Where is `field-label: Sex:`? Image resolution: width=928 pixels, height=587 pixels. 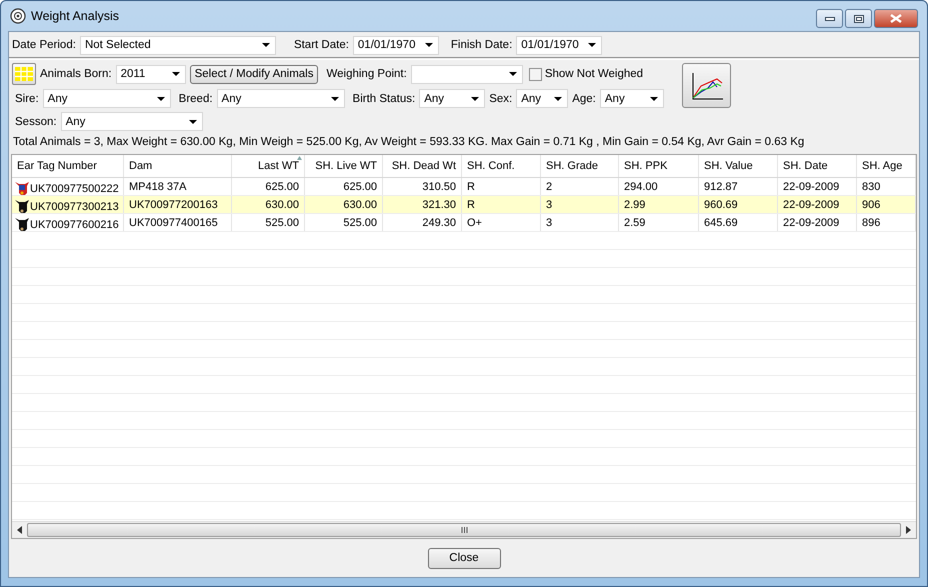
field-label: Sex: is located at coordinates (500, 98).